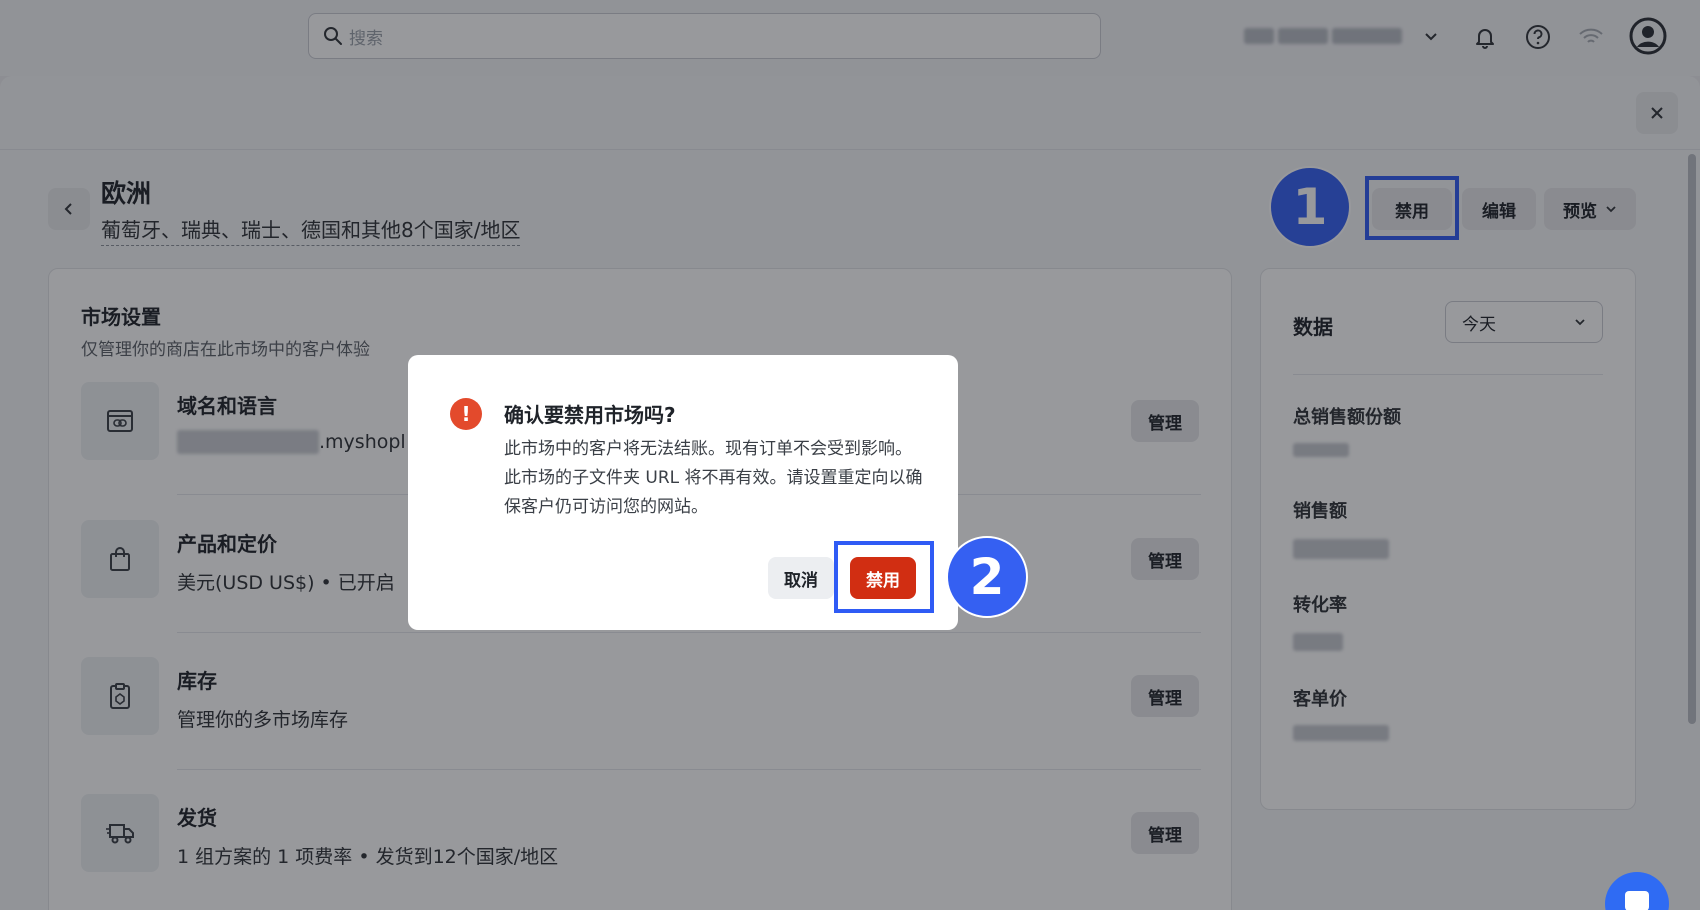 The image size is (1700, 910). Describe the element at coordinates (1637, 900) in the screenshot. I see `chat-icon` at that location.